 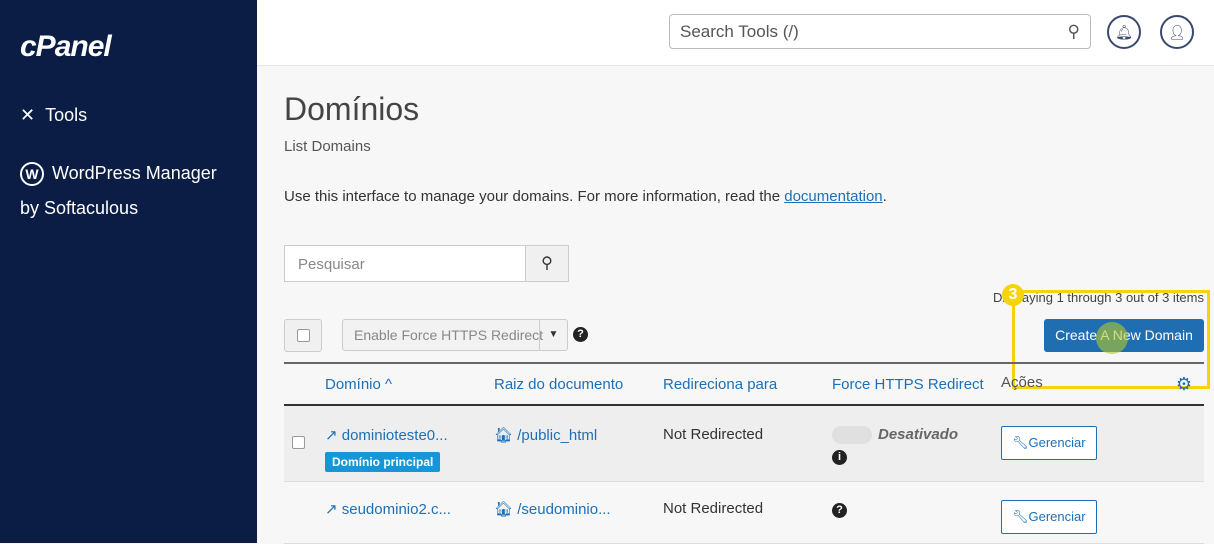 What do you see at coordinates (884, 196) in the screenshot?
I see `description-end: .` at bounding box center [884, 196].